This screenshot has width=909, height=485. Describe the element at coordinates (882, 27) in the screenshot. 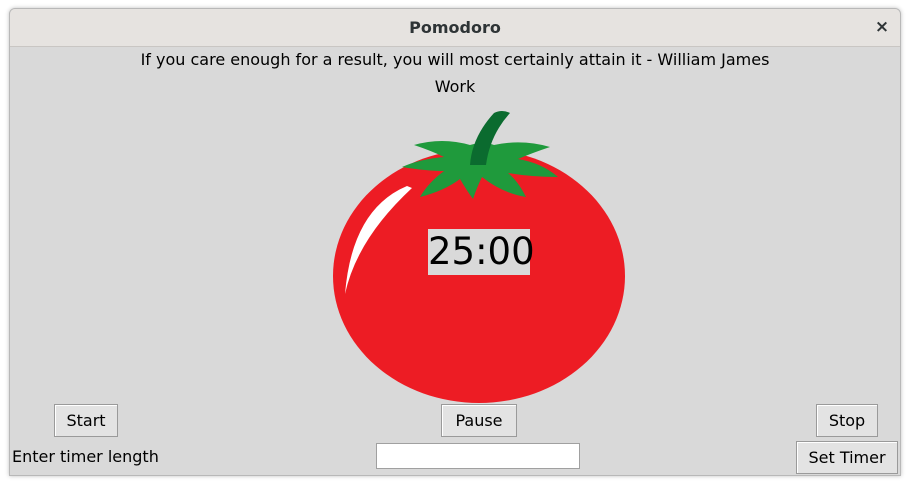

I see `close-icon: ×` at that location.